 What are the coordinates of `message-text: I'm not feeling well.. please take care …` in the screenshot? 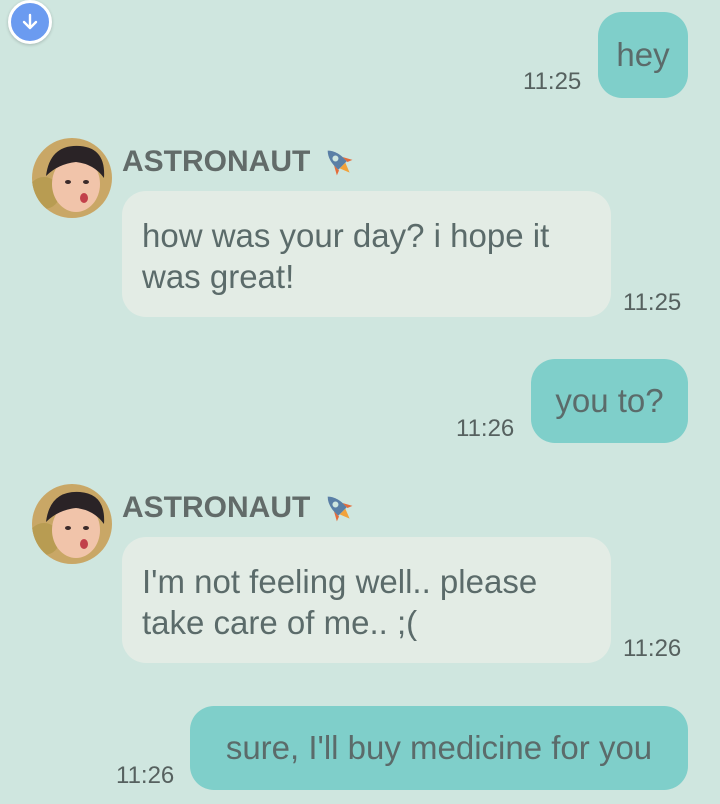 It's located at (340, 602).